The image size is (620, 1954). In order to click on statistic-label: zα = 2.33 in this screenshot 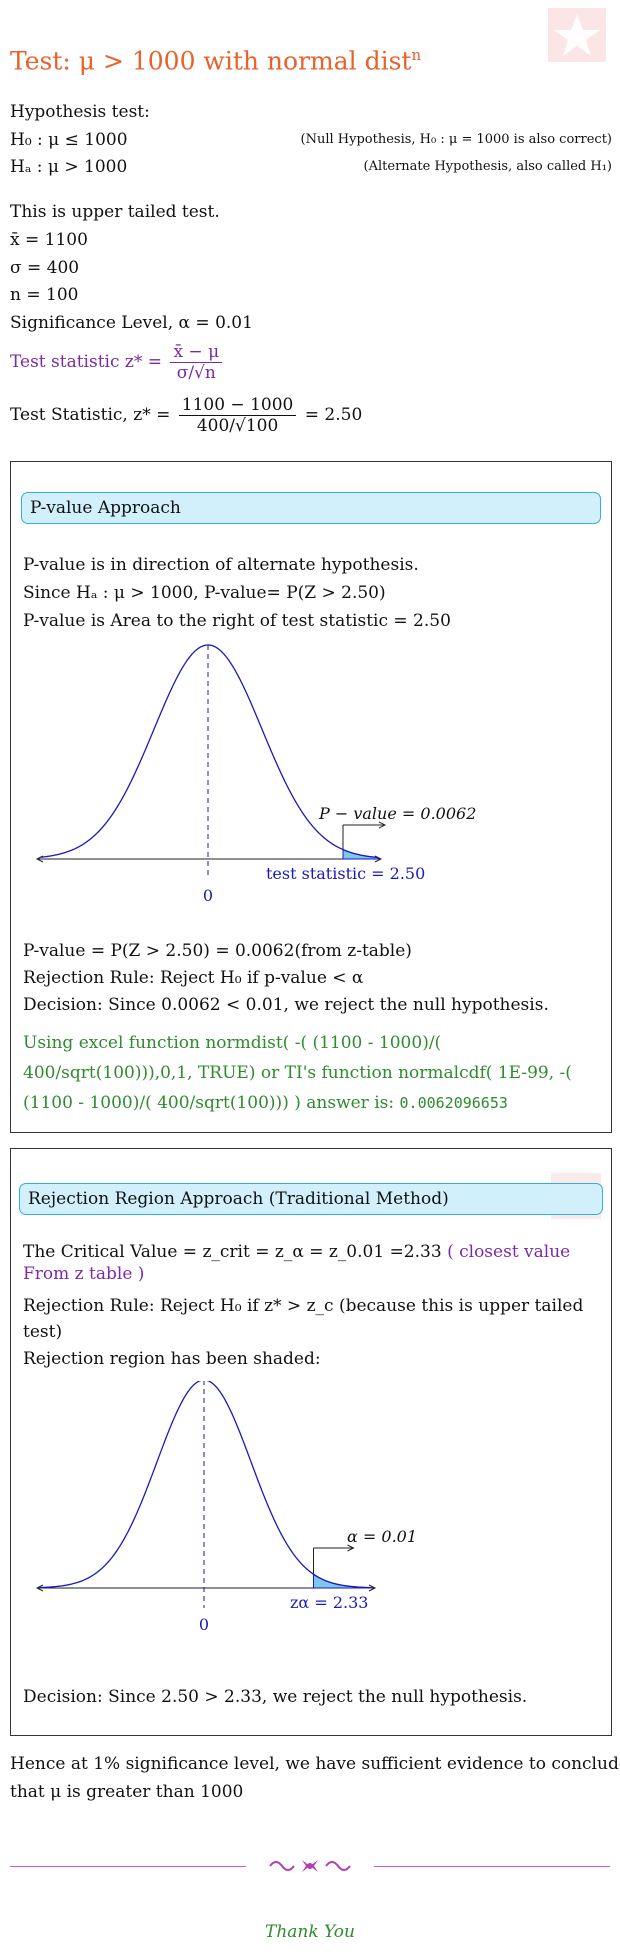, I will do `click(329, 1602)`.